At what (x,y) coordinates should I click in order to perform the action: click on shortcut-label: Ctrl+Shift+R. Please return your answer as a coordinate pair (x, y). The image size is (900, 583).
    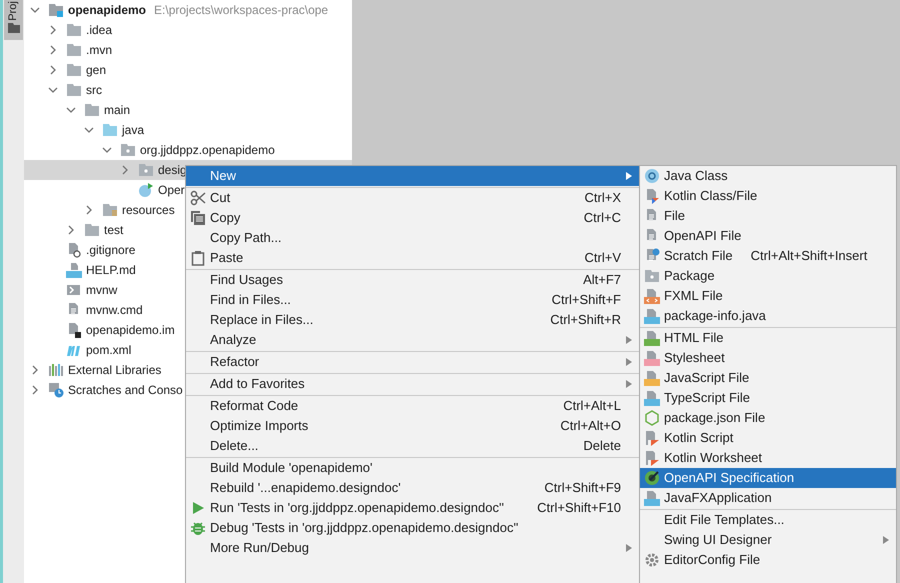
    Looking at the image, I should click on (585, 320).